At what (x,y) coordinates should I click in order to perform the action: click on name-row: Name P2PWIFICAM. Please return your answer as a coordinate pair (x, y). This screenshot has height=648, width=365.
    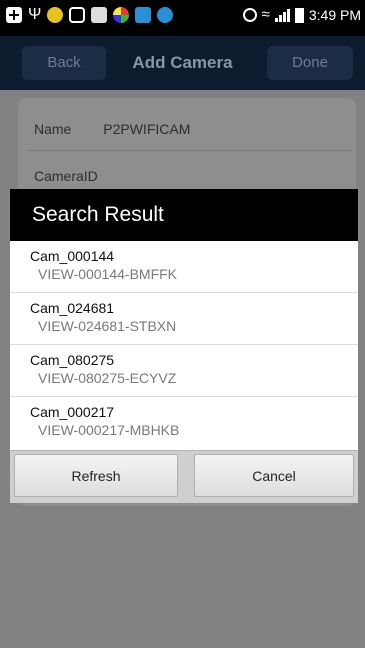
    Looking at the image, I should click on (112, 129).